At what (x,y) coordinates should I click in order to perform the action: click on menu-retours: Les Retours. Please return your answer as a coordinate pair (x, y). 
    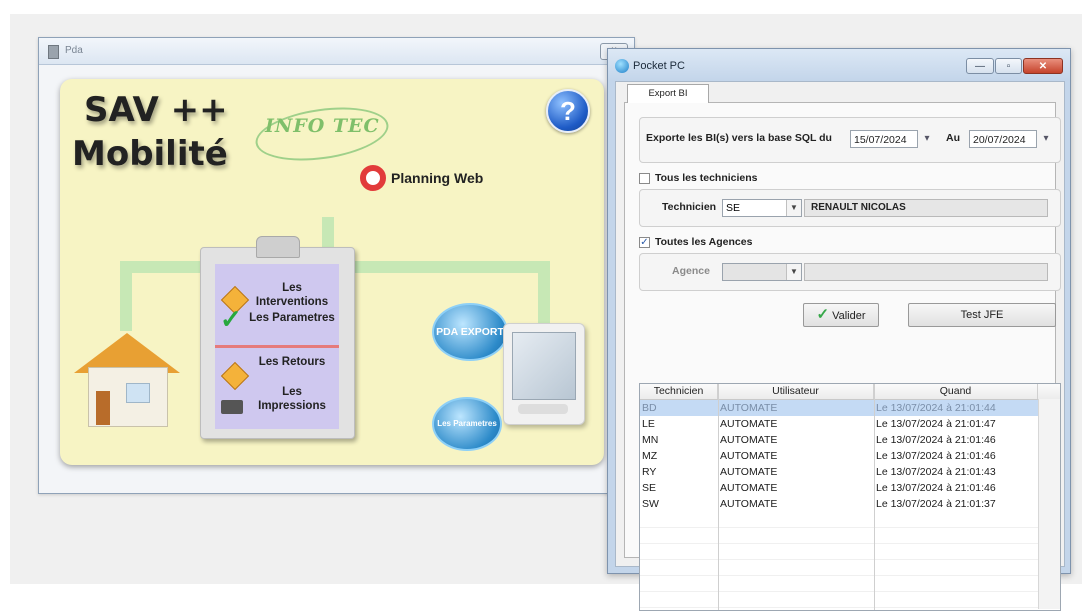
    Looking at the image, I should click on (292, 363).